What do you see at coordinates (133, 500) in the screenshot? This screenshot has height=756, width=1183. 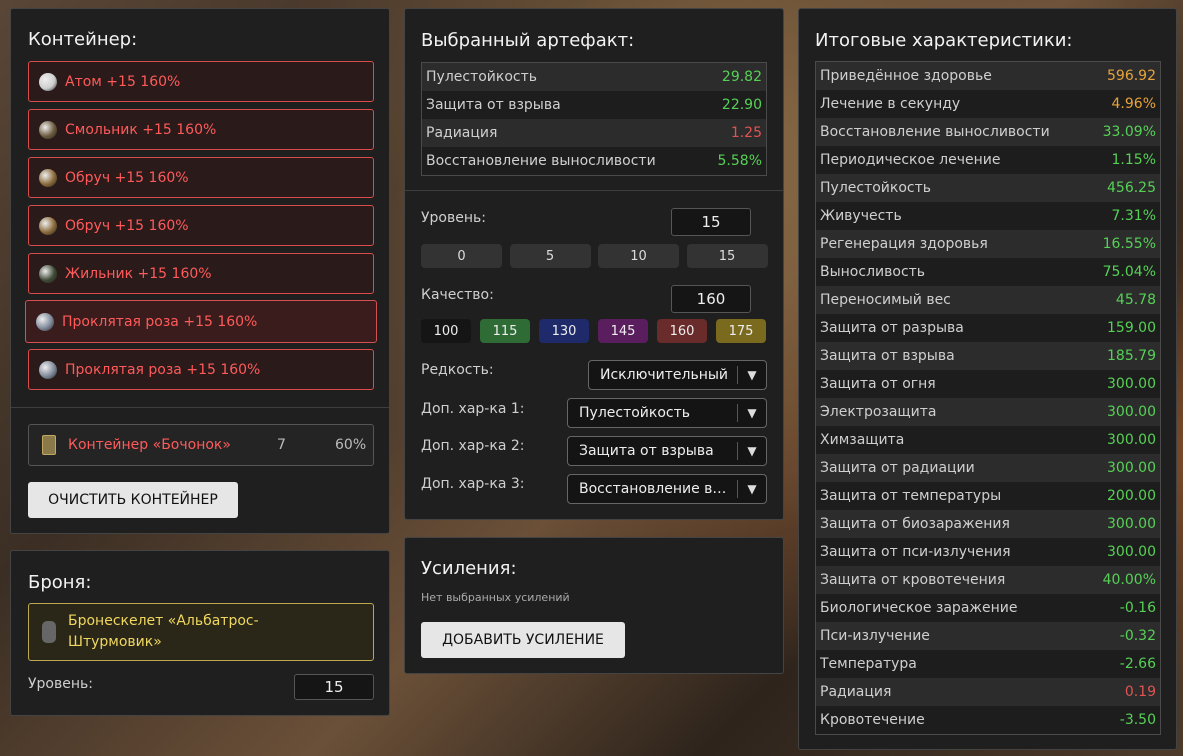 I see `clear-container-button: ОЧИСТИТЬ КОНТЕЙНЕР` at bounding box center [133, 500].